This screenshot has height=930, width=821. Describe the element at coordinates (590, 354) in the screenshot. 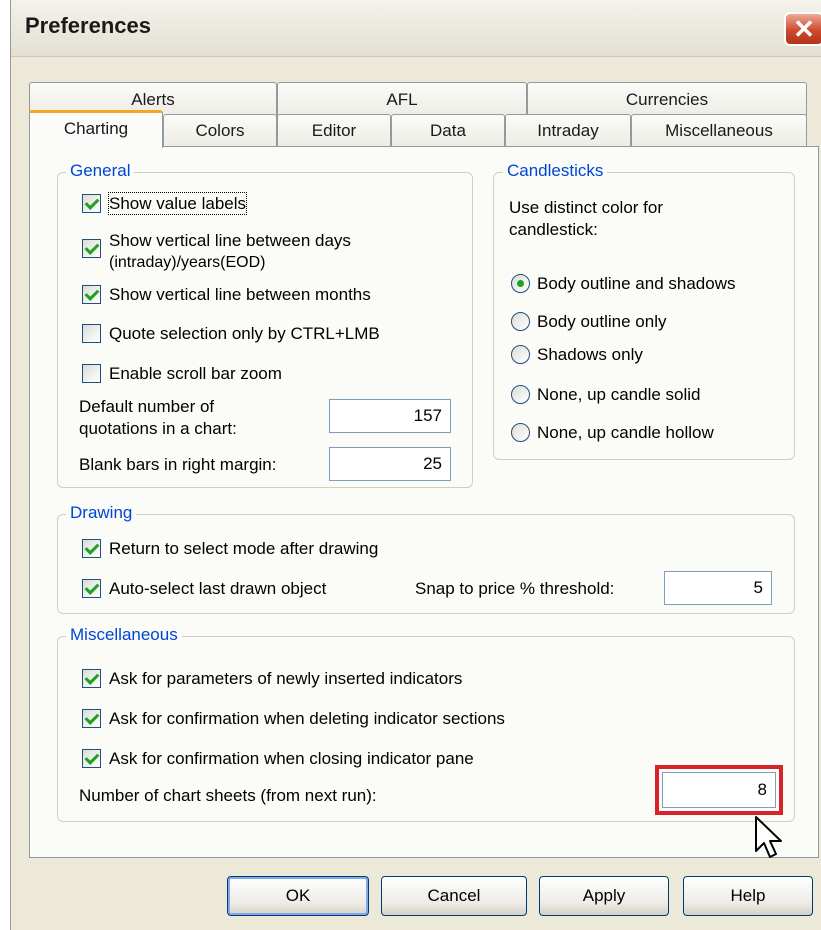

I see `candle-shadows-only-label: Shadows only` at that location.